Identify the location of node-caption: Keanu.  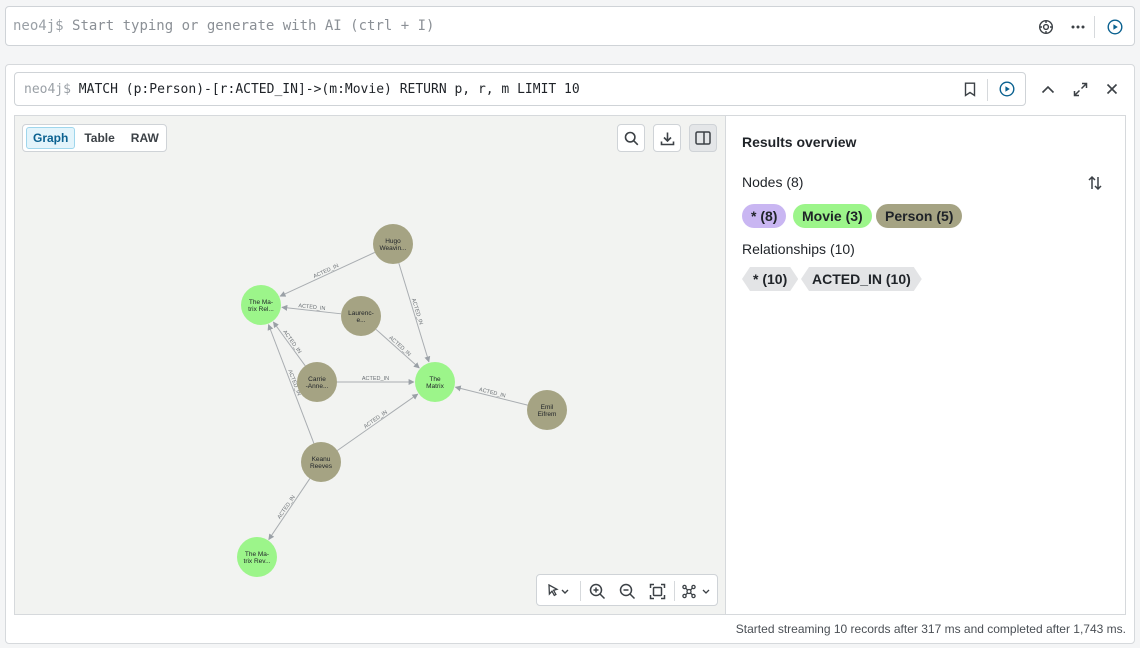
(321, 459).